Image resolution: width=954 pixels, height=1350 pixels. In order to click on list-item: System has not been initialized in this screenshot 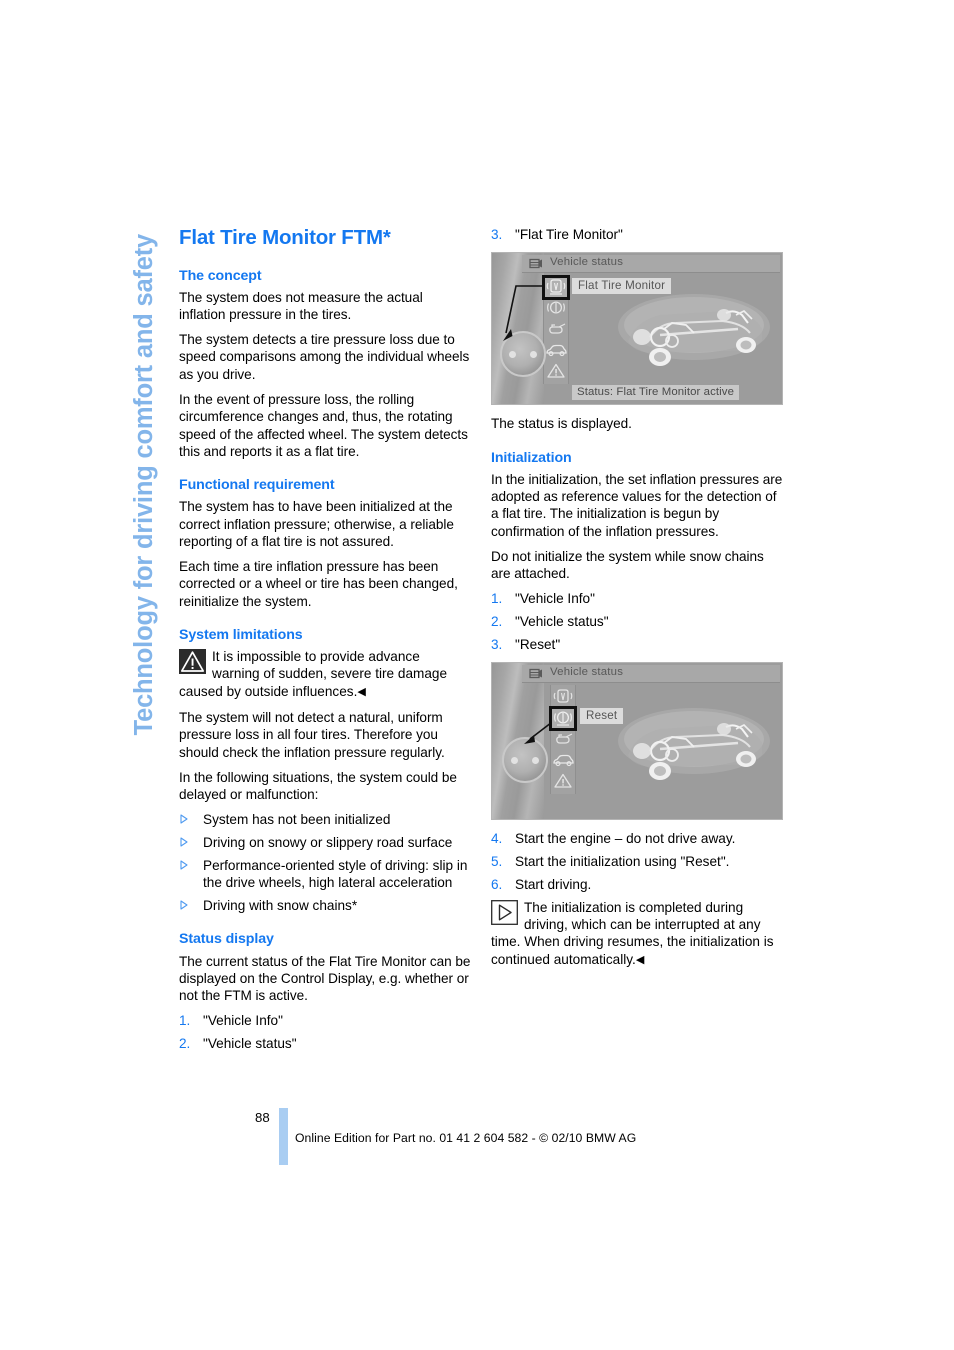, I will do `click(325, 819)`.